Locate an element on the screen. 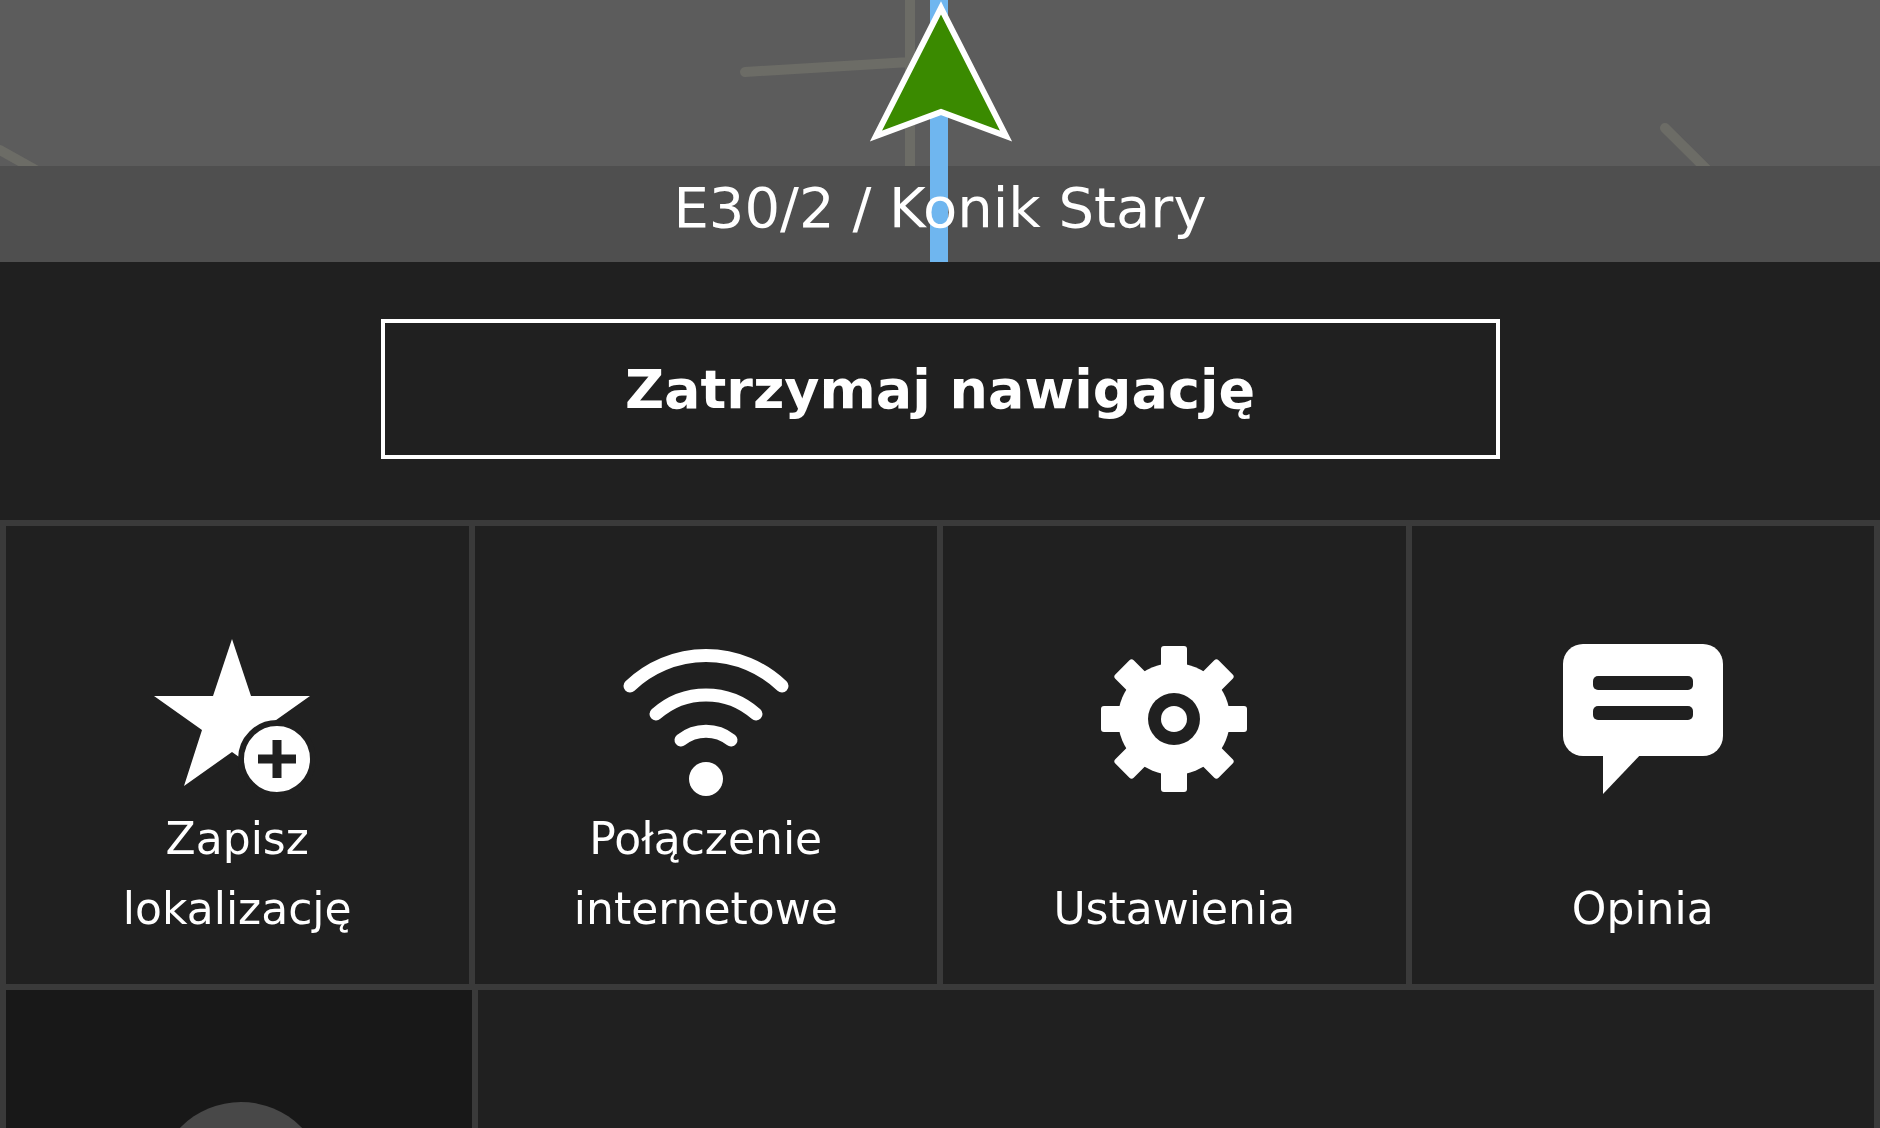 The height and width of the screenshot is (1128, 1880). arrow-icon is located at coordinates (941, 71).